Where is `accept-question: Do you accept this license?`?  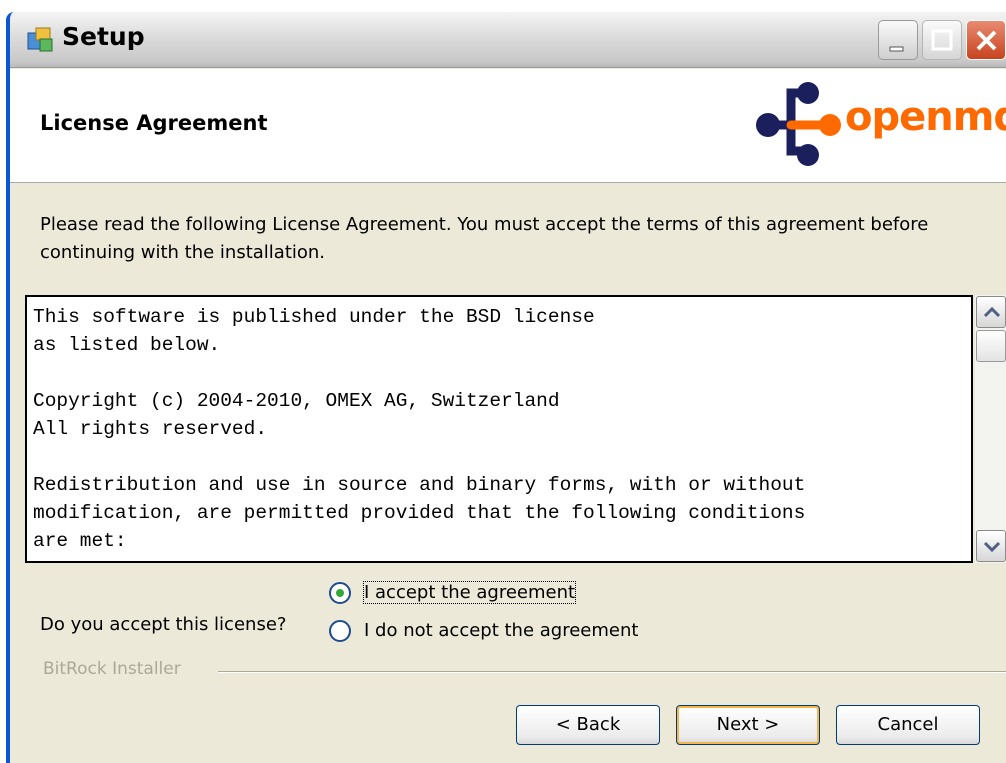
accept-question: Do you accept this license? is located at coordinates (163, 624).